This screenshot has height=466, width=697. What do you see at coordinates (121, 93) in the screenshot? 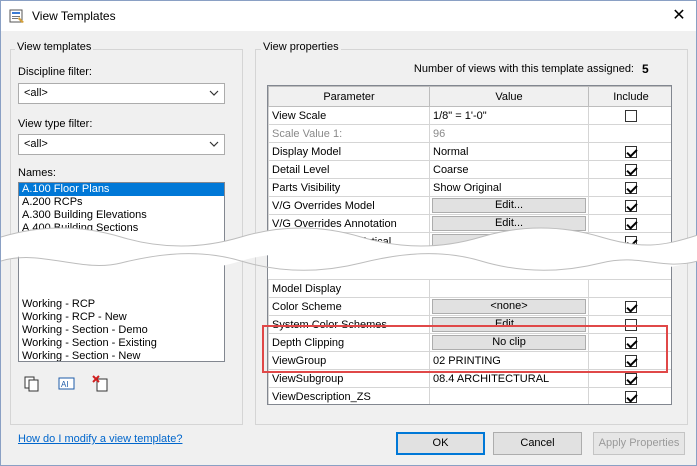
I see `discipline-filter-select: <all>` at bounding box center [121, 93].